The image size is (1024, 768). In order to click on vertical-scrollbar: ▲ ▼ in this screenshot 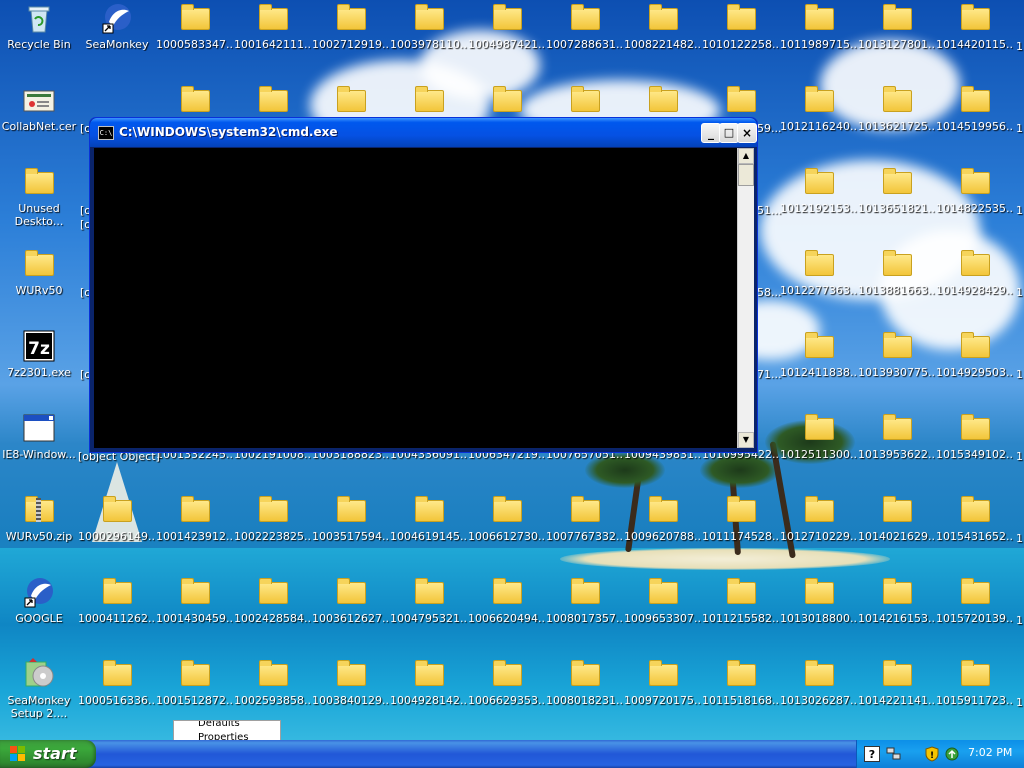, I will do `click(745, 298)`.